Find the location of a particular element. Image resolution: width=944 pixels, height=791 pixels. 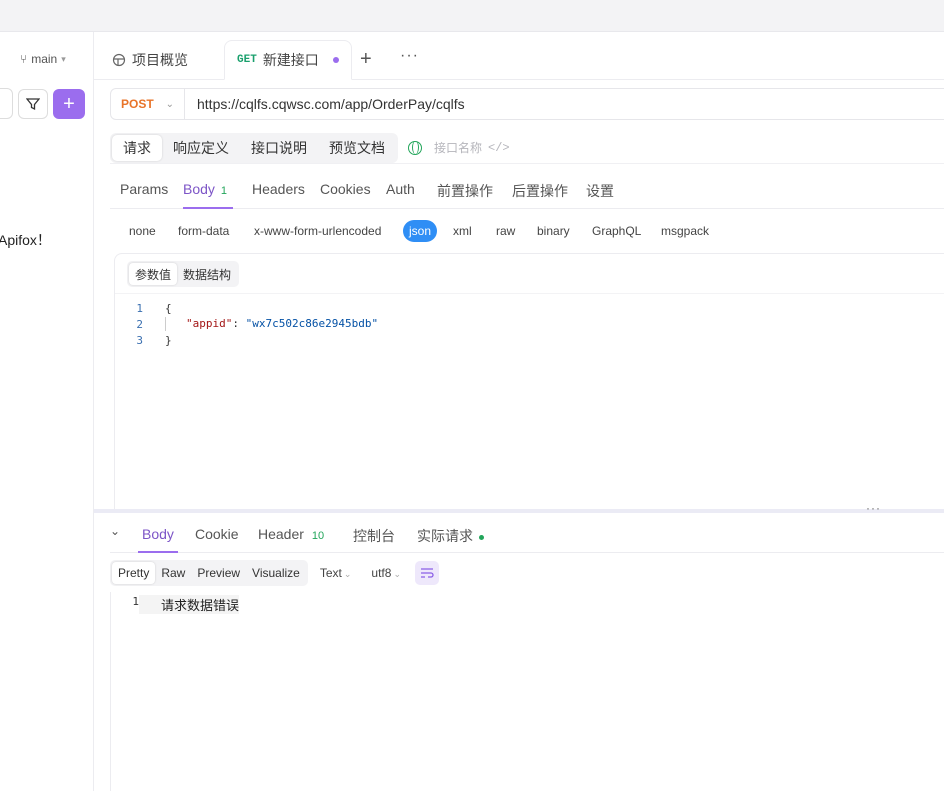

collapse-chevron-icon: ⌄ is located at coordinates (115, 531).